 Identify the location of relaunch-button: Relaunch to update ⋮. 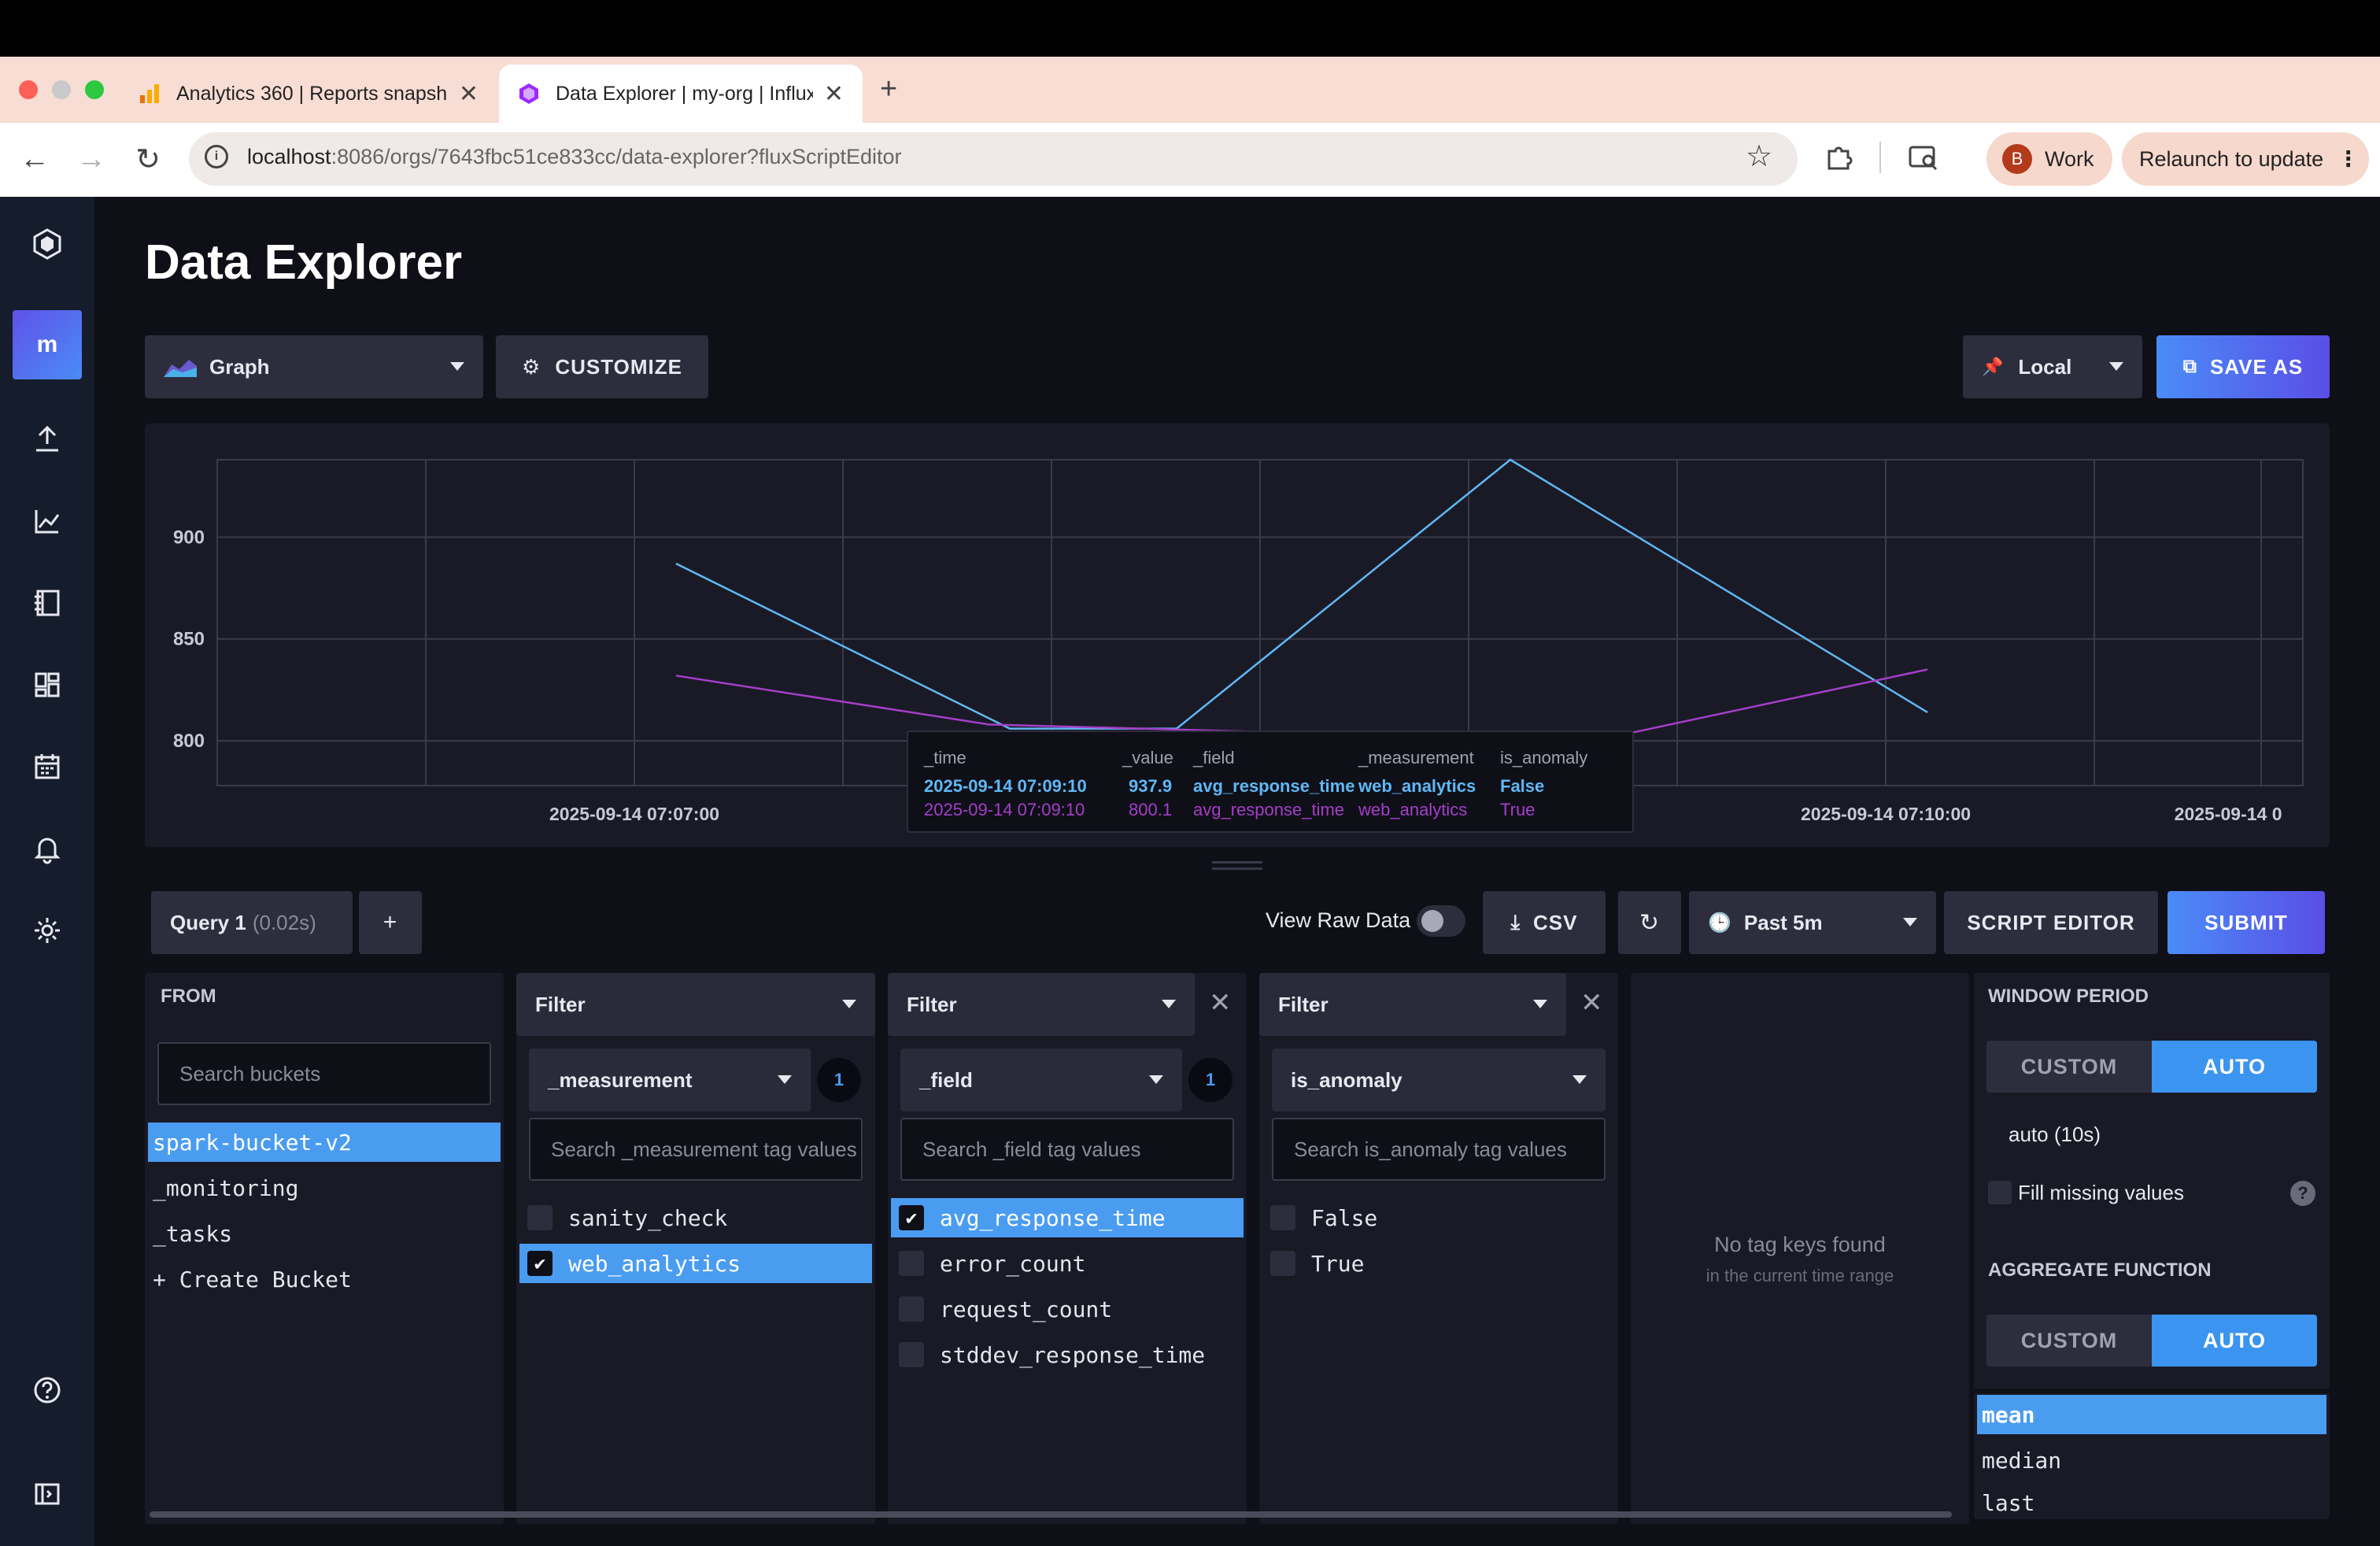
(2245, 159).